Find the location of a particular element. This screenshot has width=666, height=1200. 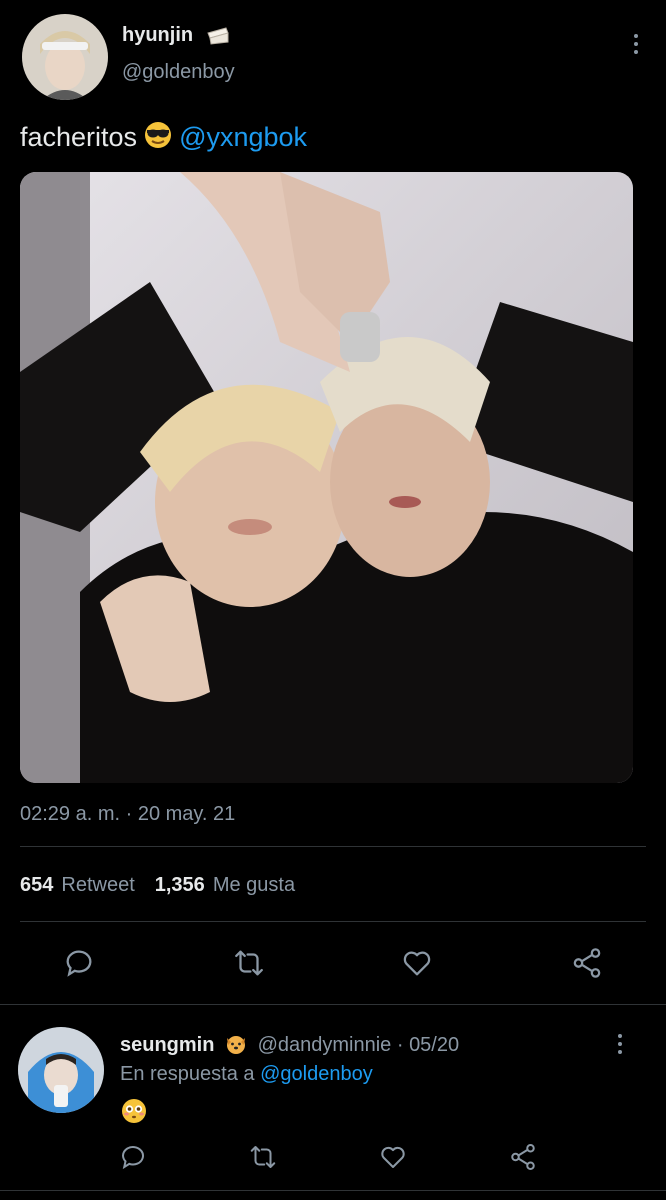

retweets-count: 654 is located at coordinates (37, 885).